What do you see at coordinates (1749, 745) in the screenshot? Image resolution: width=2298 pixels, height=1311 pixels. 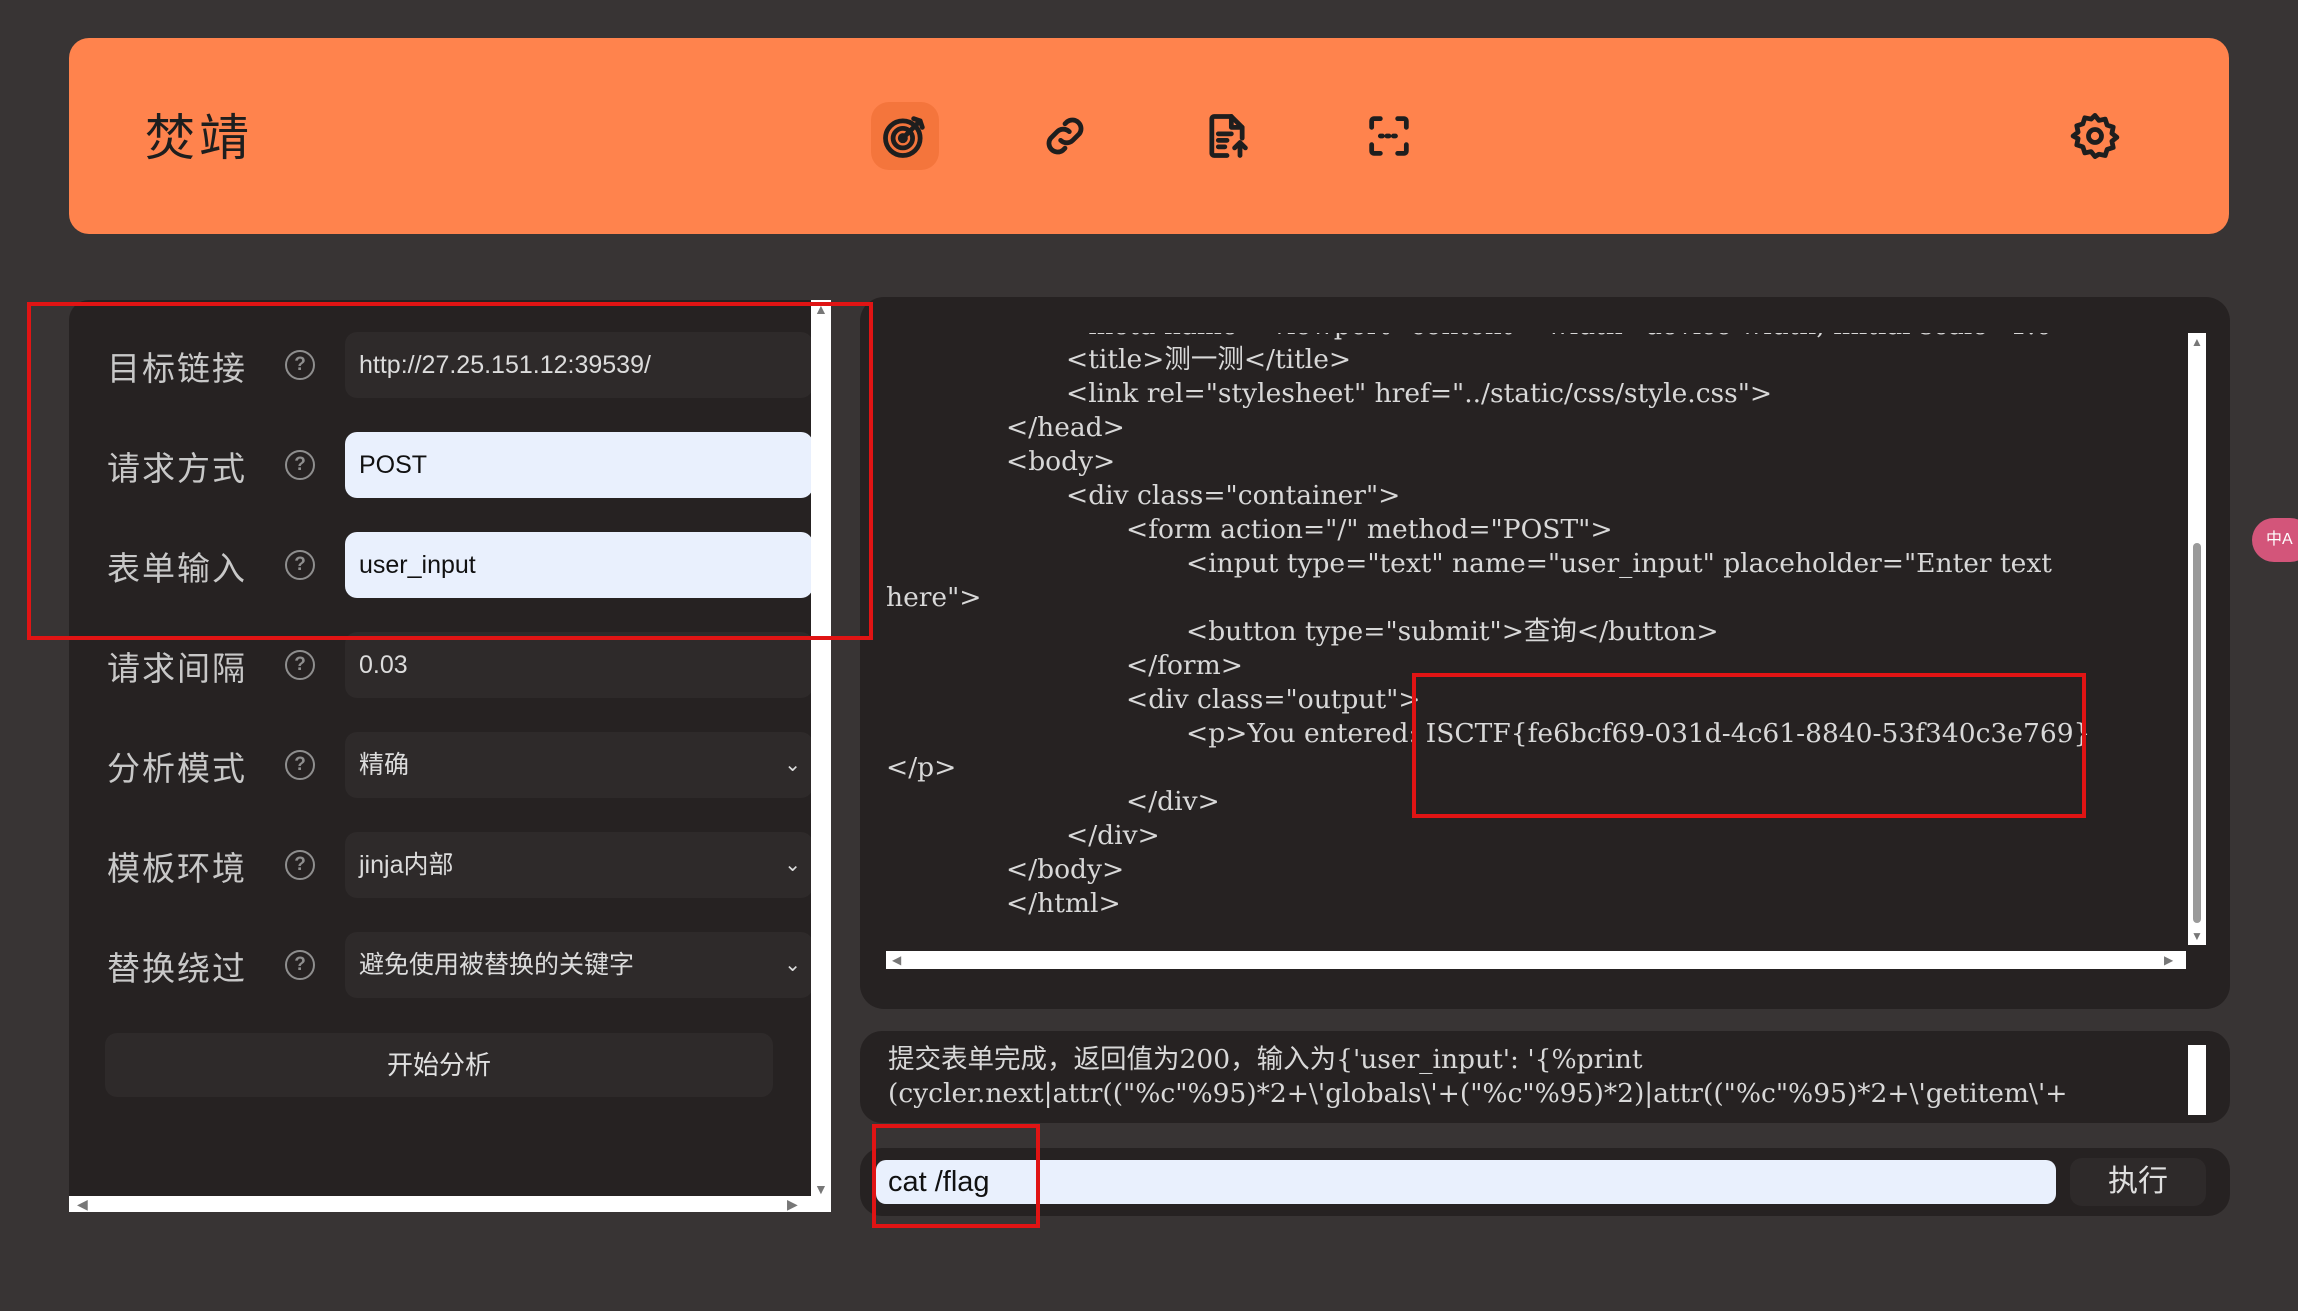 I see `highlight-box-flag` at bounding box center [1749, 745].